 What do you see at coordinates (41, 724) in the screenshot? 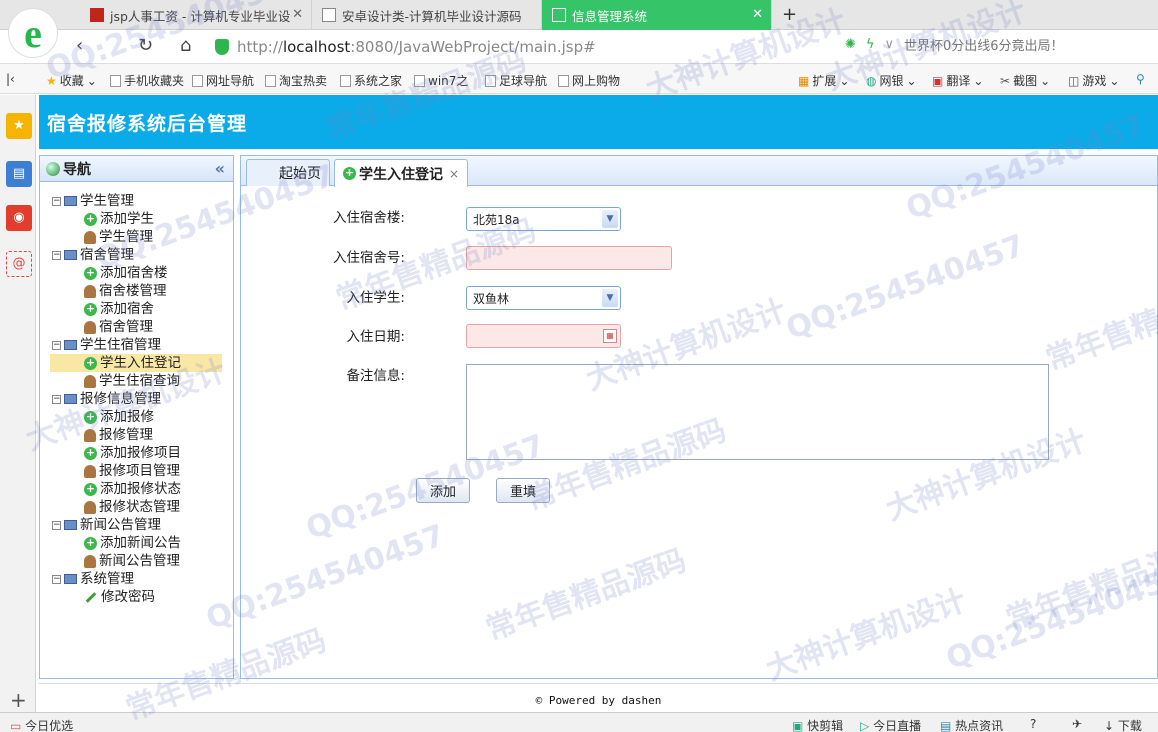
I see `status-deals: ▭ 今日优选` at bounding box center [41, 724].